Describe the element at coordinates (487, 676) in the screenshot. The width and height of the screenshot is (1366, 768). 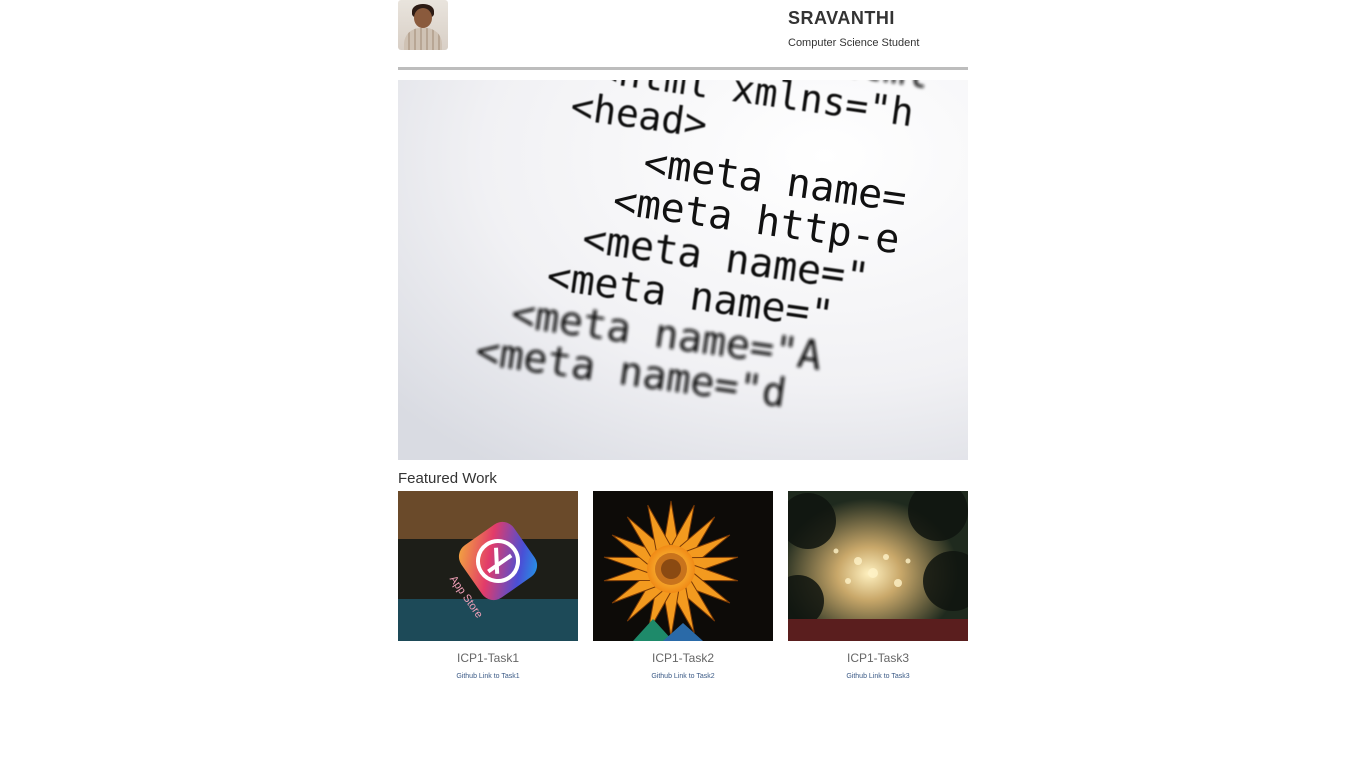
I see `github-link-task1: Github Link to Task1` at that location.